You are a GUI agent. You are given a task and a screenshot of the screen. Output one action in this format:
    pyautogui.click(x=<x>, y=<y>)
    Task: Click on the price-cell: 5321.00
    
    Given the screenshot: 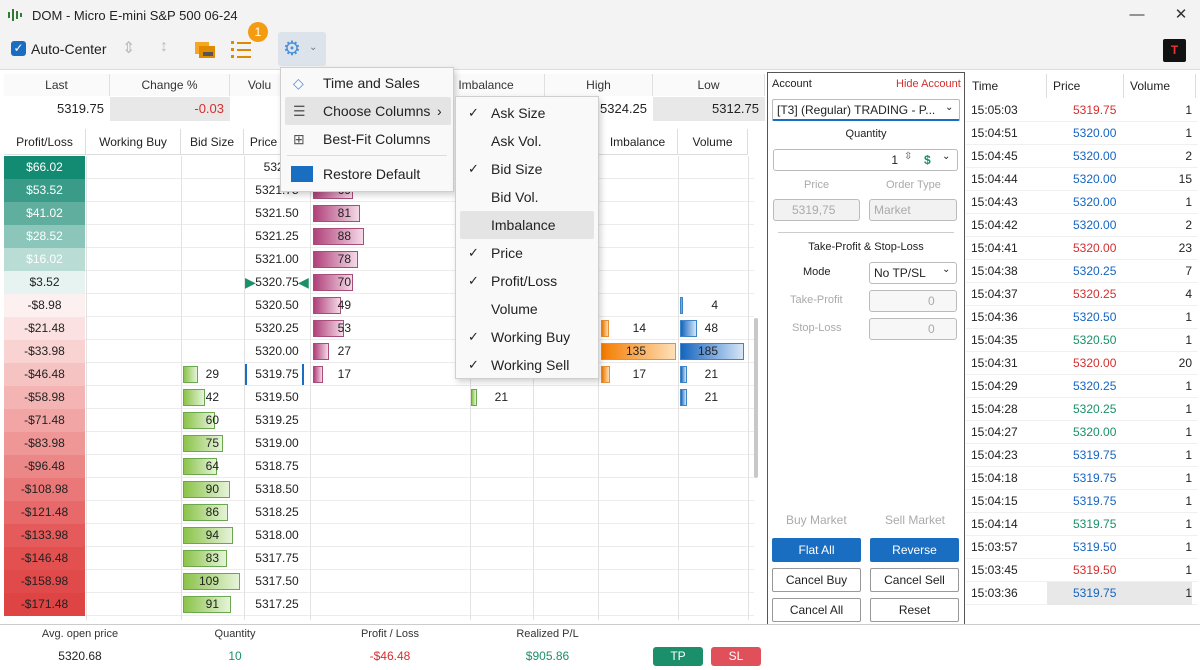 What is the action you would take?
    pyautogui.click(x=277, y=259)
    